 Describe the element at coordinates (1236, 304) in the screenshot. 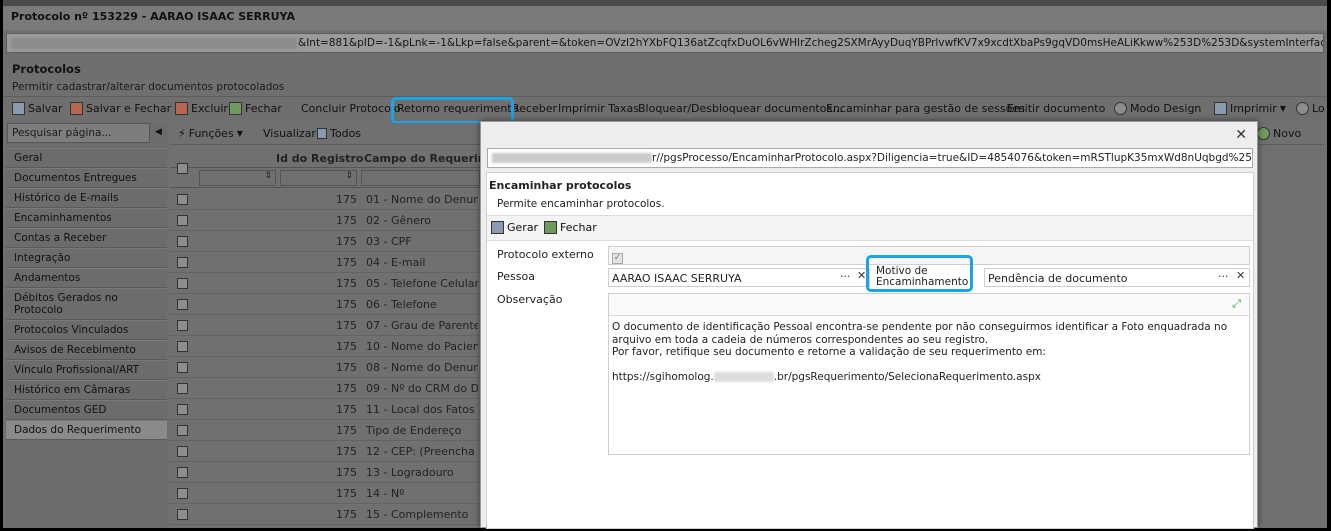

I see `expand-icon: ⤢` at that location.